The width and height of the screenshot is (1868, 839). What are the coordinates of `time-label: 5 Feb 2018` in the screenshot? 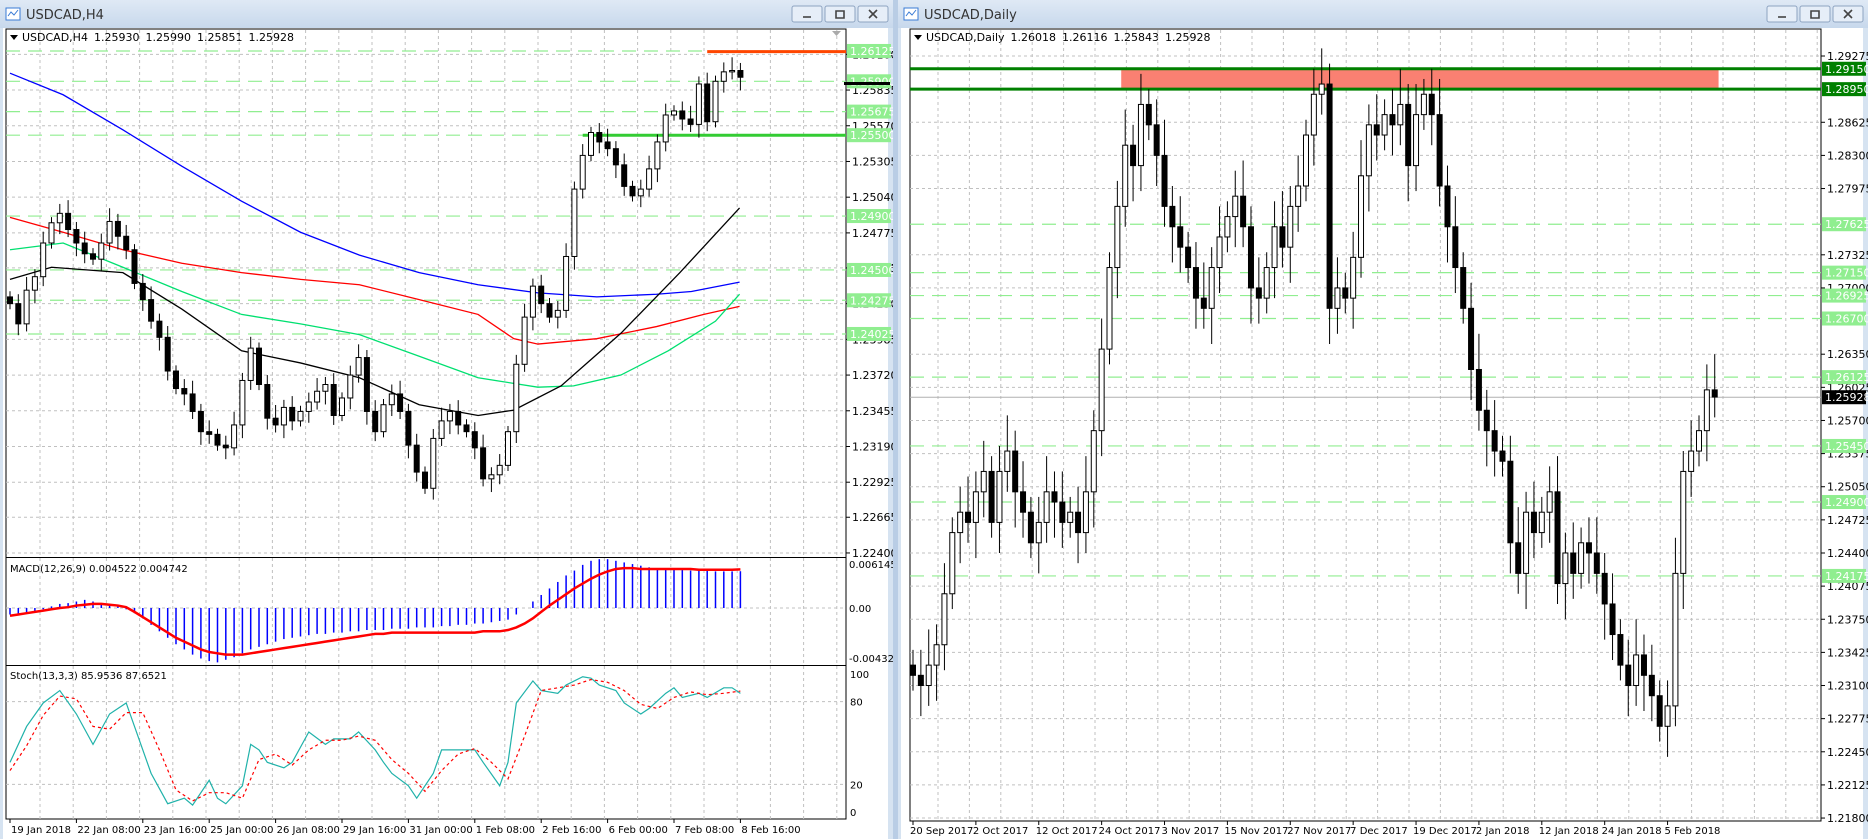 It's located at (1693, 831).